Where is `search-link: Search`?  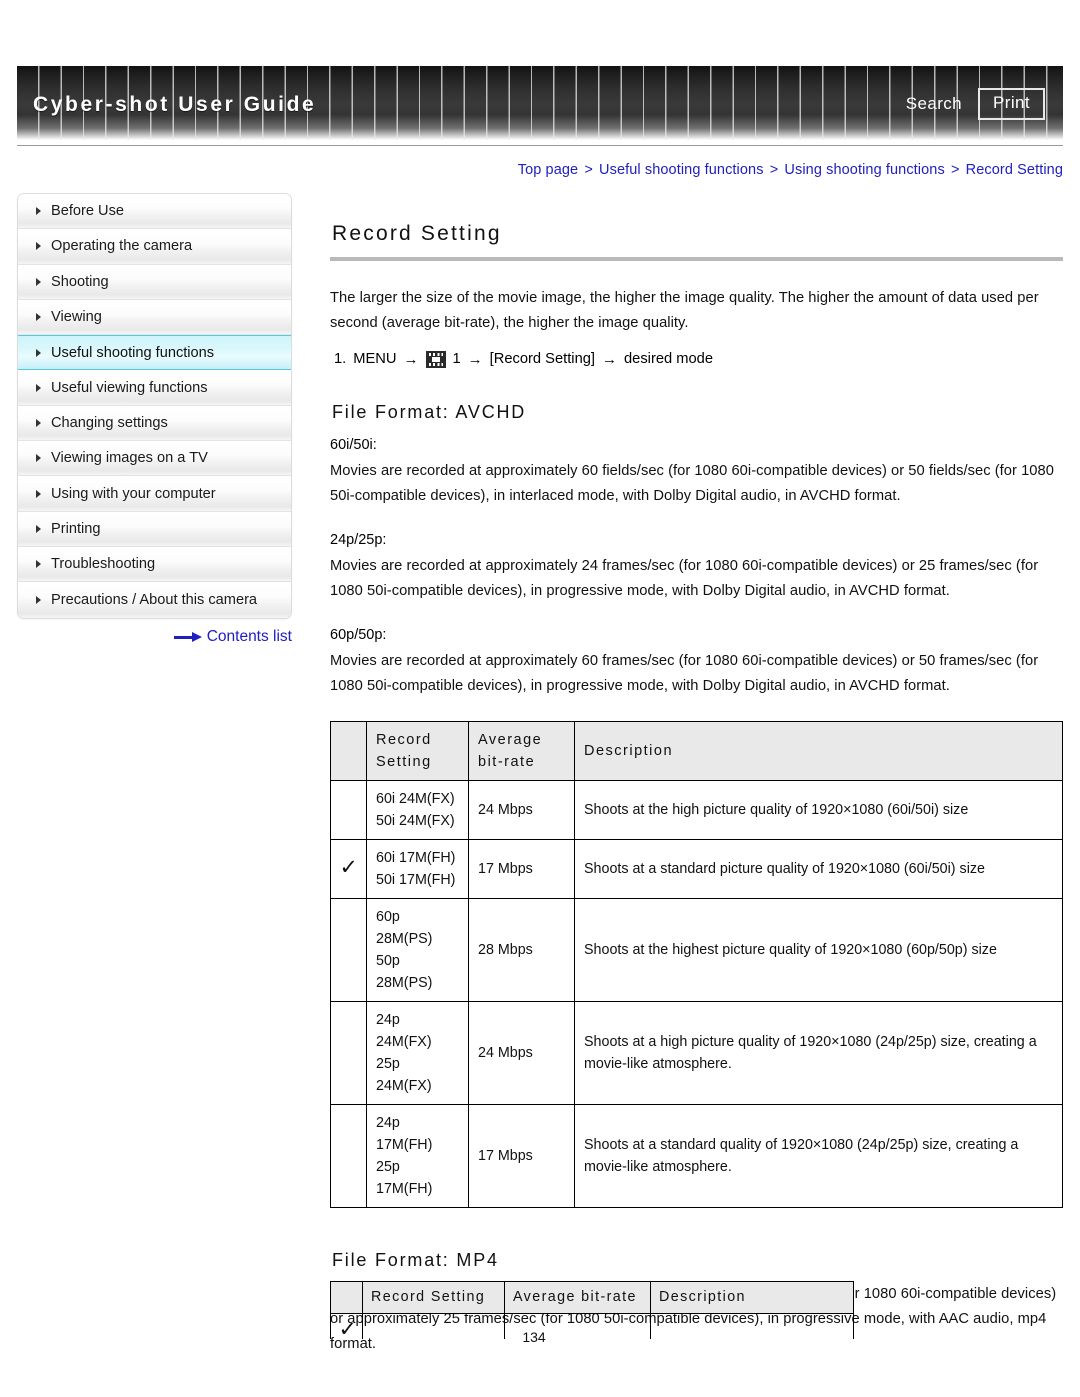
search-link: Search is located at coordinates (934, 104).